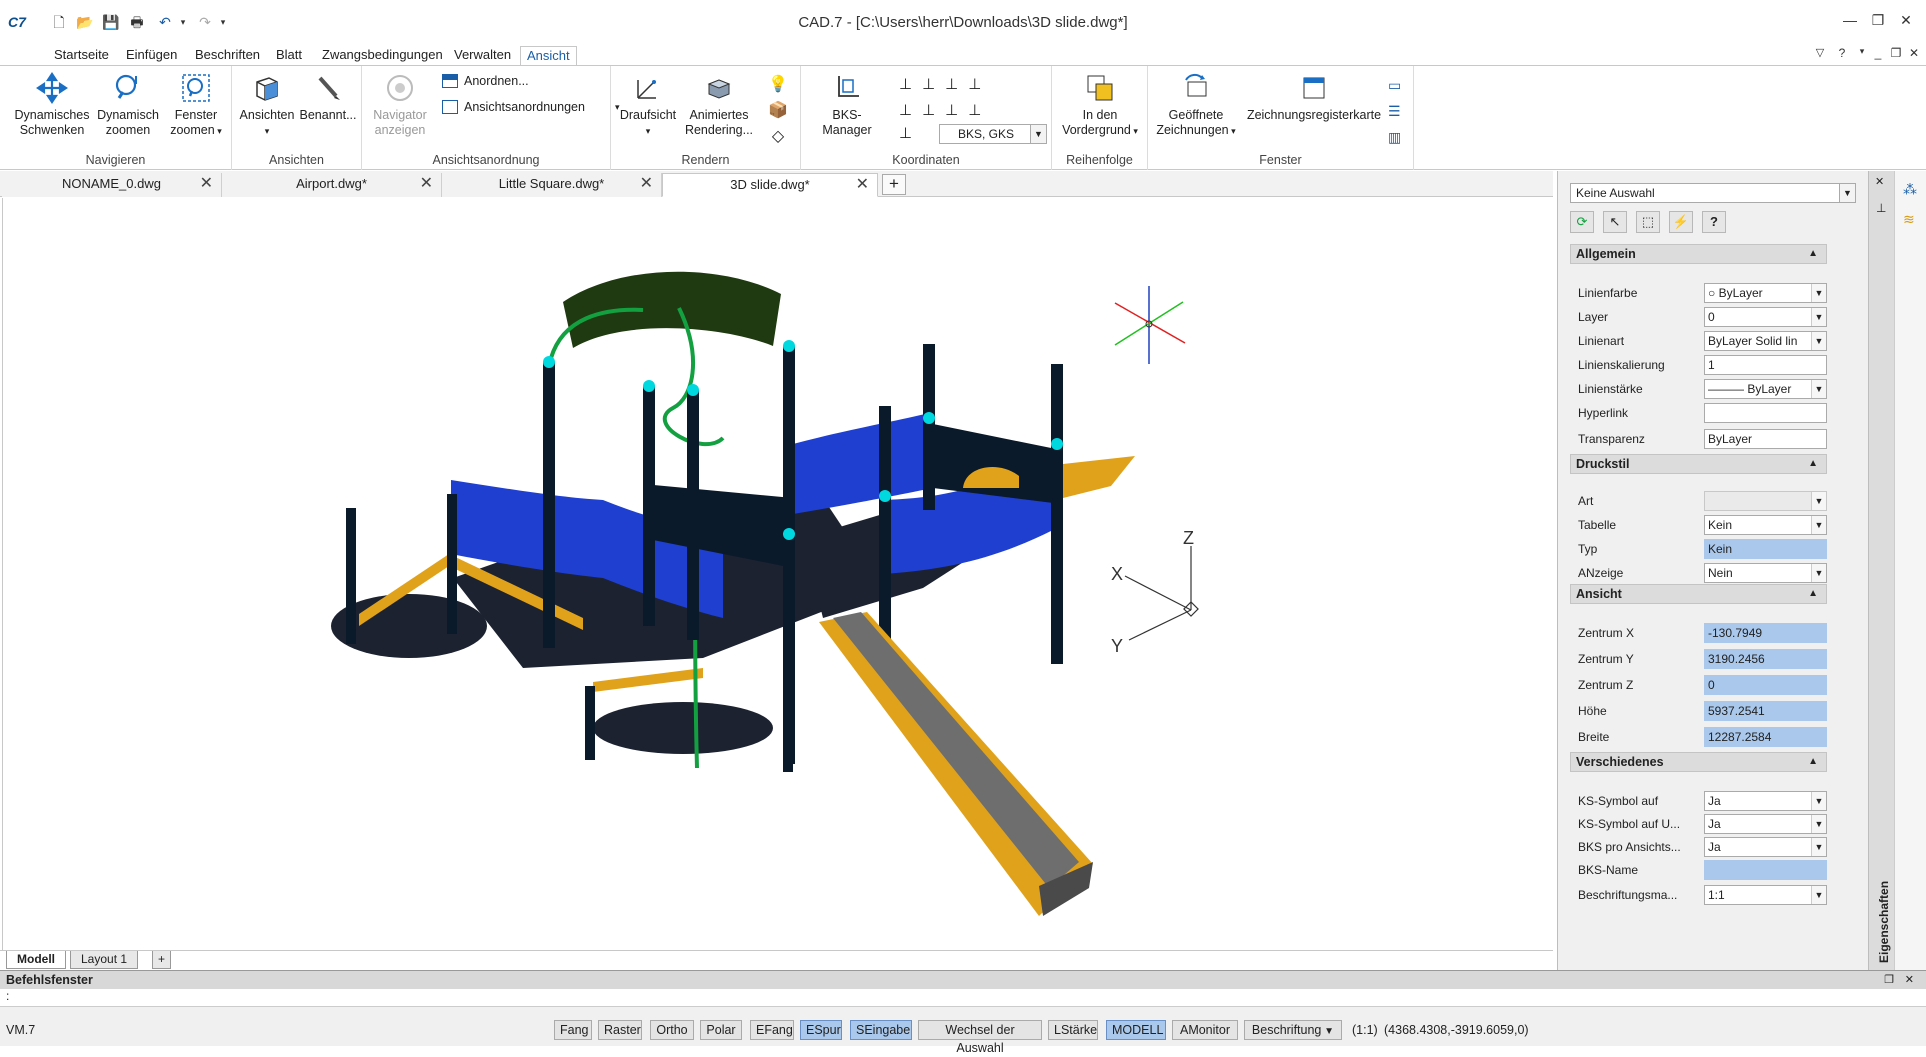  I want to click on section-header: Allgemein ▲, so click(1698, 254).